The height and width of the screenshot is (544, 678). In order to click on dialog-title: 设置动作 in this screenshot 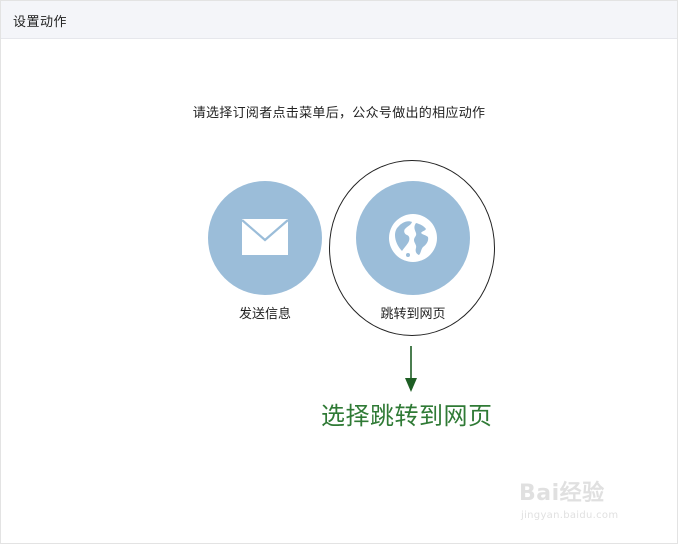, I will do `click(40, 22)`.